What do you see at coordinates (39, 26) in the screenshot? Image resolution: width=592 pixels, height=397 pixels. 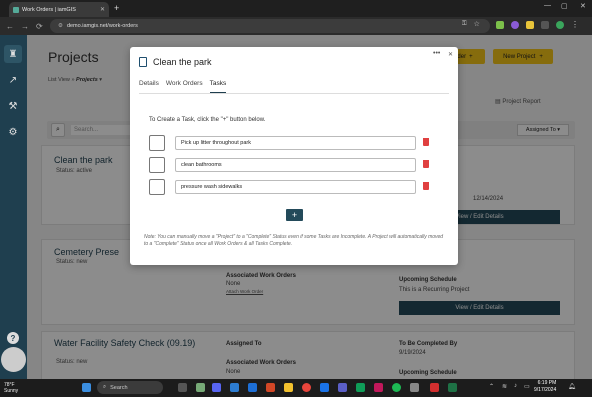 I see `reload-icon: ⟳` at bounding box center [39, 26].